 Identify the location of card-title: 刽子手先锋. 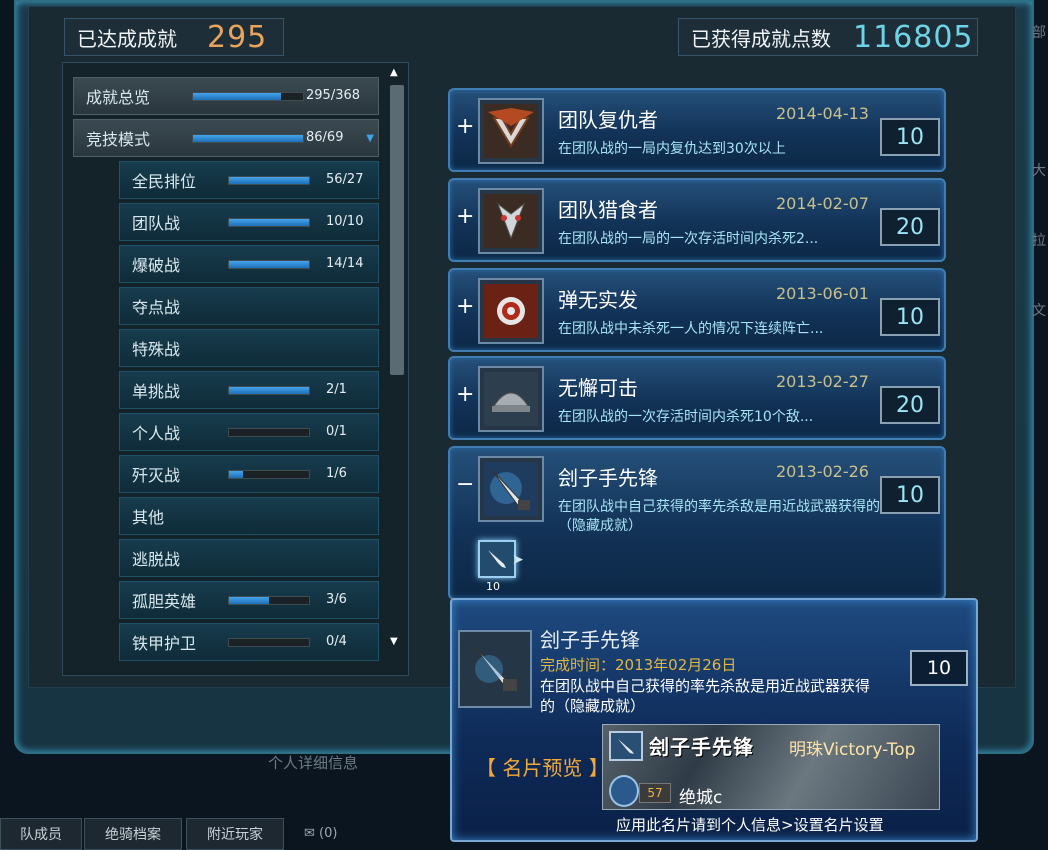
(701, 747).